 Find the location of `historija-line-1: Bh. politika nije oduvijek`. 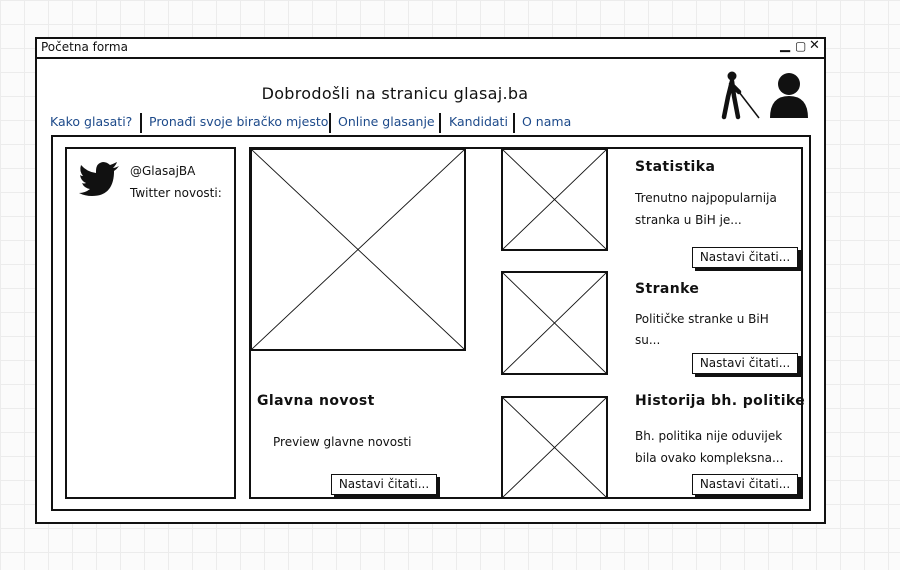

historija-line-1: Bh. politika nije oduvijek is located at coordinates (709, 436).